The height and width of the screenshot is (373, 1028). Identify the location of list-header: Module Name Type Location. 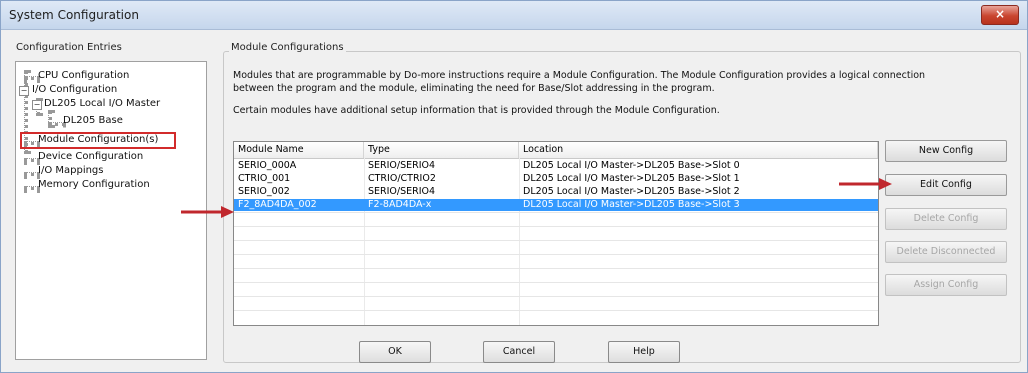
(556, 150).